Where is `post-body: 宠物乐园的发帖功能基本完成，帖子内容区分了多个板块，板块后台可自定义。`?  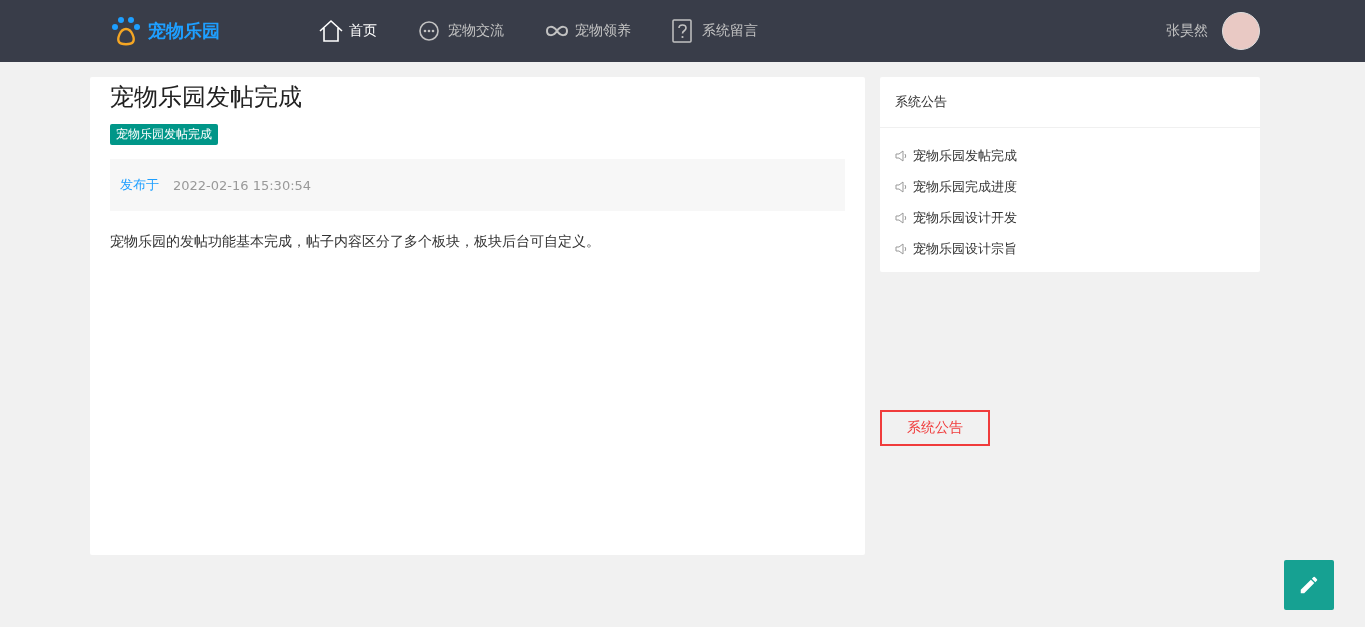
post-body: 宠物乐园的发帖功能基本完成，帖子内容区分了多个板块，板块后台可自定义。 is located at coordinates (355, 242).